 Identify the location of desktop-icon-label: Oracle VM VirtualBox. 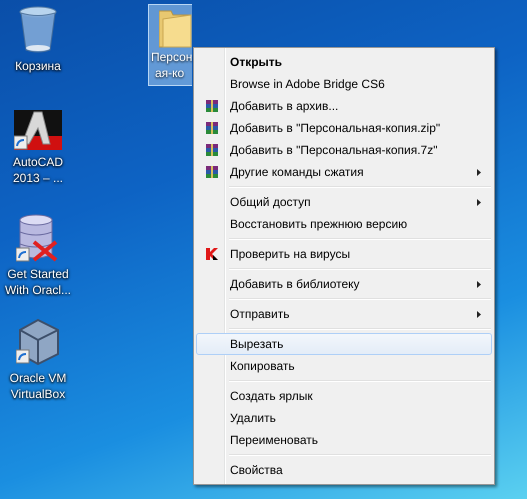
(38, 386).